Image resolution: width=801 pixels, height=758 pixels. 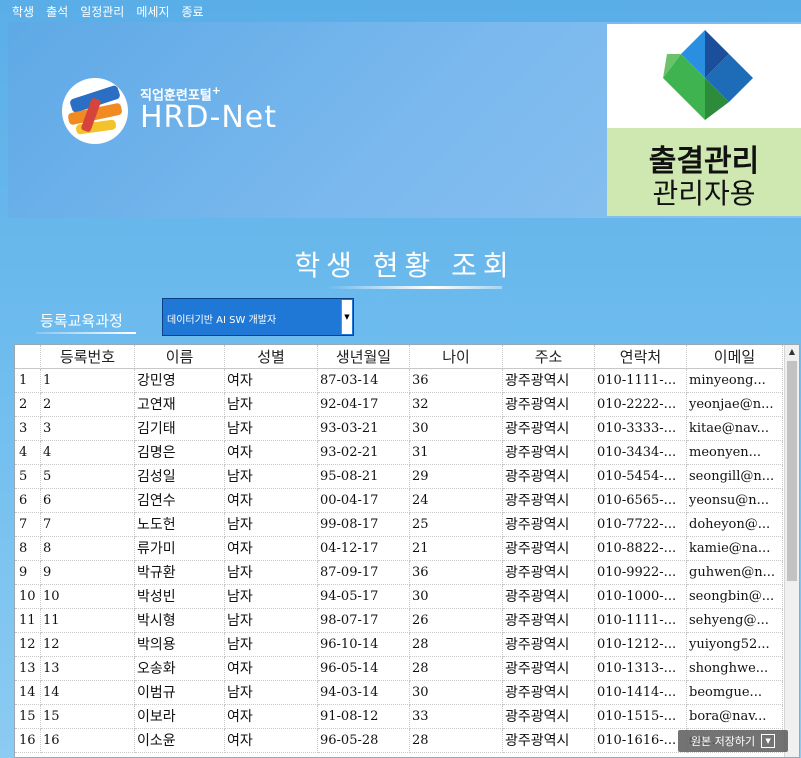 What do you see at coordinates (180, 501) in the screenshot?
I see `table-cell: 김연수` at bounding box center [180, 501].